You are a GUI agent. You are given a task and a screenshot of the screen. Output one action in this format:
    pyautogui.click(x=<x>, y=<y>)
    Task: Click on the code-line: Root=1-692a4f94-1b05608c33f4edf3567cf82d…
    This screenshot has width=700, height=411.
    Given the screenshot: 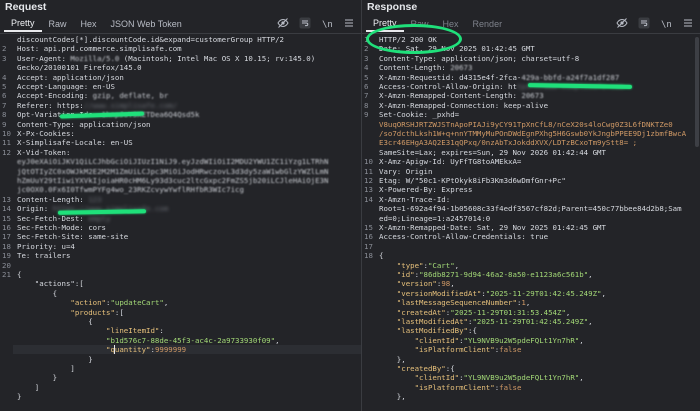 What is the action you would take?
    pyautogui.click(x=530, y=208)
    